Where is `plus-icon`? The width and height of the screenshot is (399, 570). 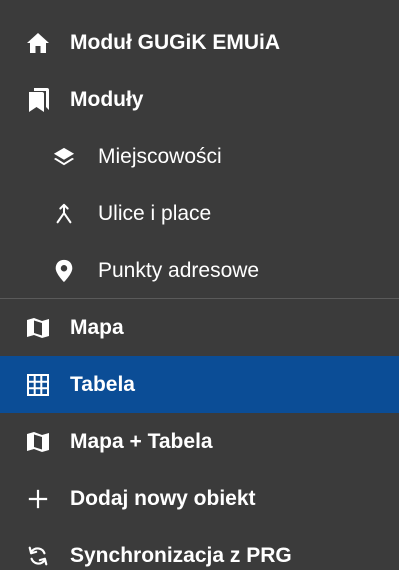 plus-icon is located at coordinates (38, 499).